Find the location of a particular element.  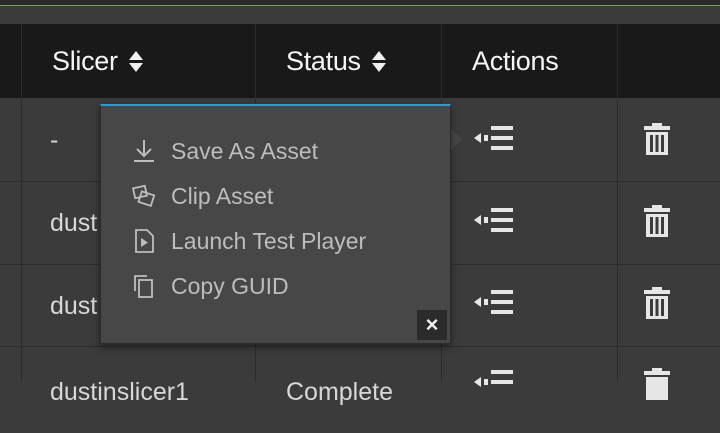

menu-item-label: Save As Asset is located at coordinates (245, 150).